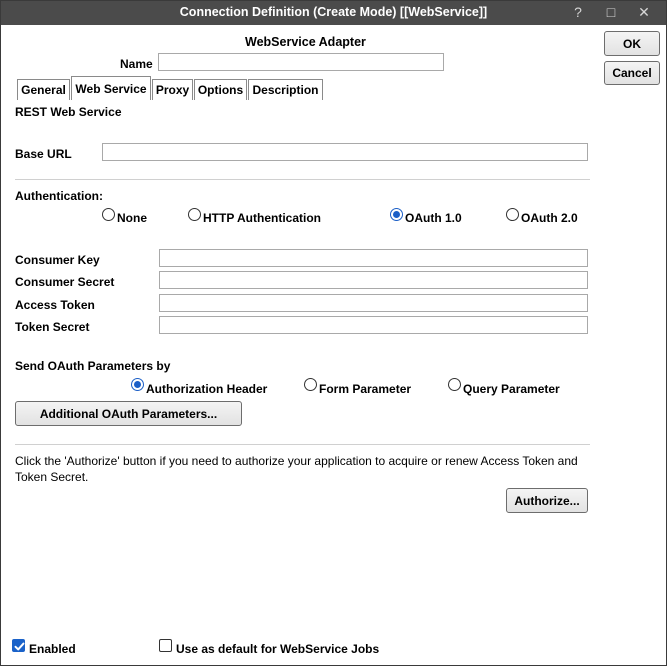  I want to click on auth-oauth1-radio, so click(396, 214).